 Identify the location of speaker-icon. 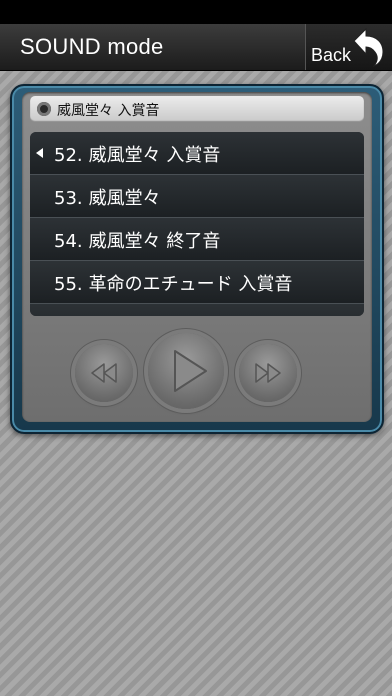
(39, 153).